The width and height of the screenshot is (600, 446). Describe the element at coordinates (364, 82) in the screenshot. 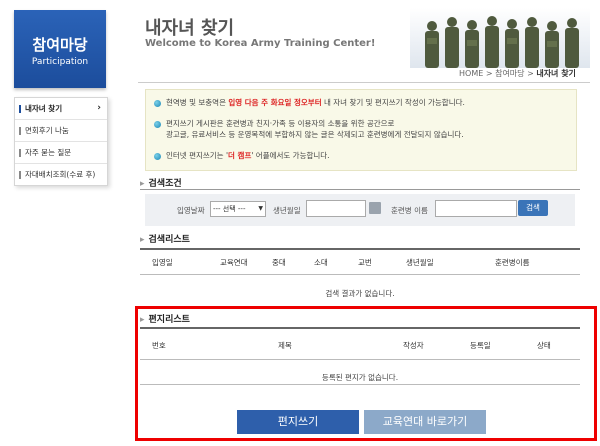

I see `header-divider` at that location.